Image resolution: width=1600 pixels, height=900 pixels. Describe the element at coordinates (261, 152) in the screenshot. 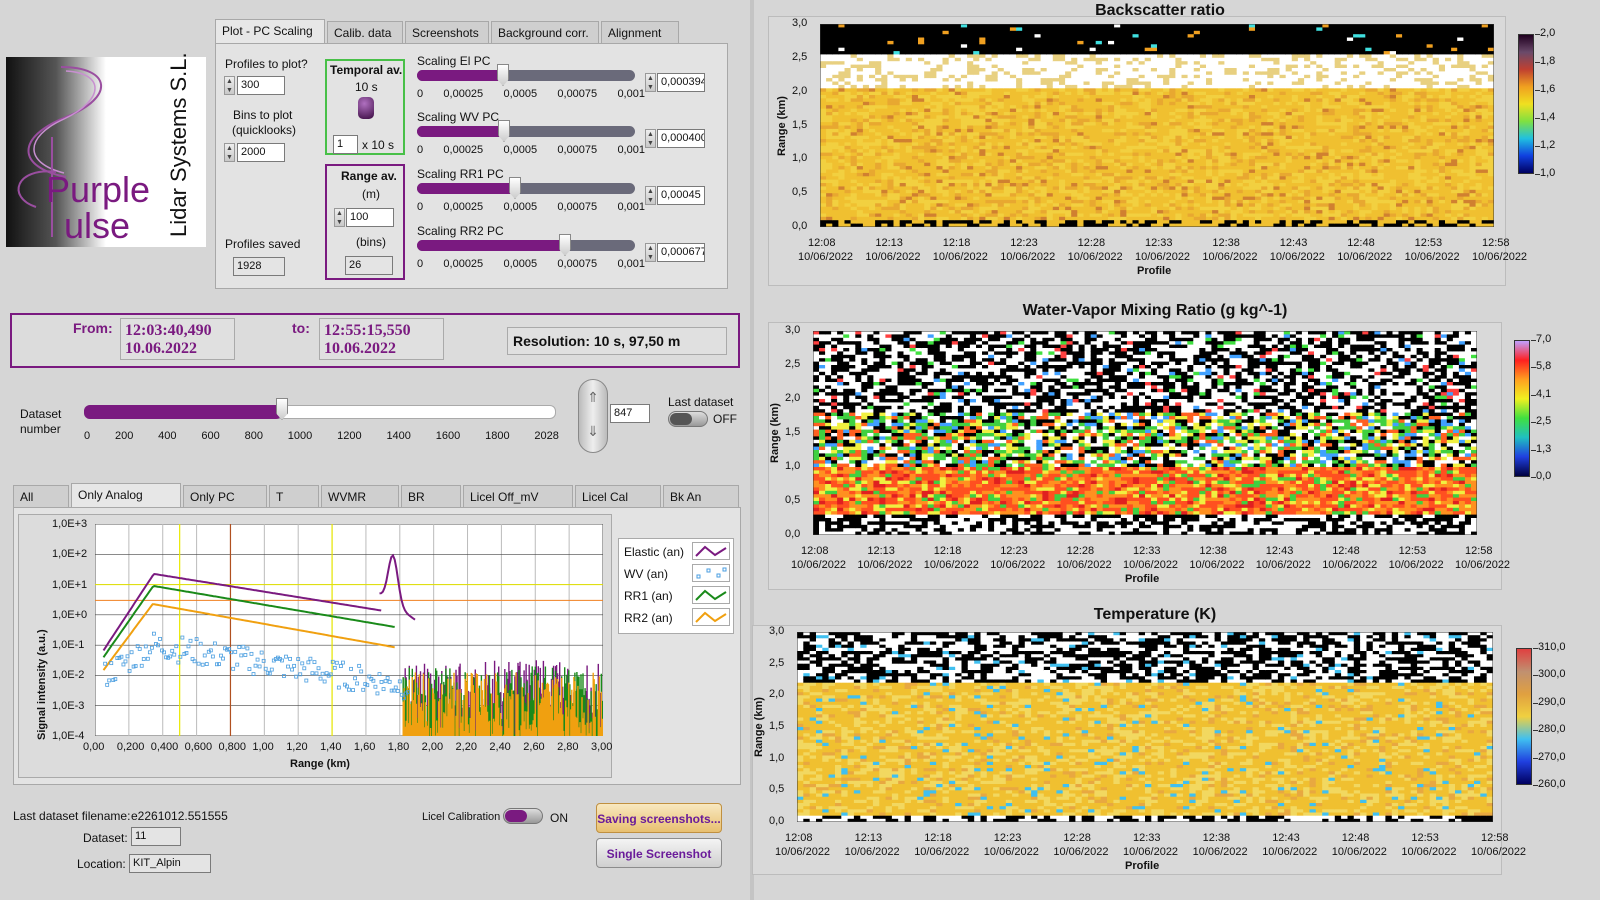

I see `bins-input: 2000` at that location.